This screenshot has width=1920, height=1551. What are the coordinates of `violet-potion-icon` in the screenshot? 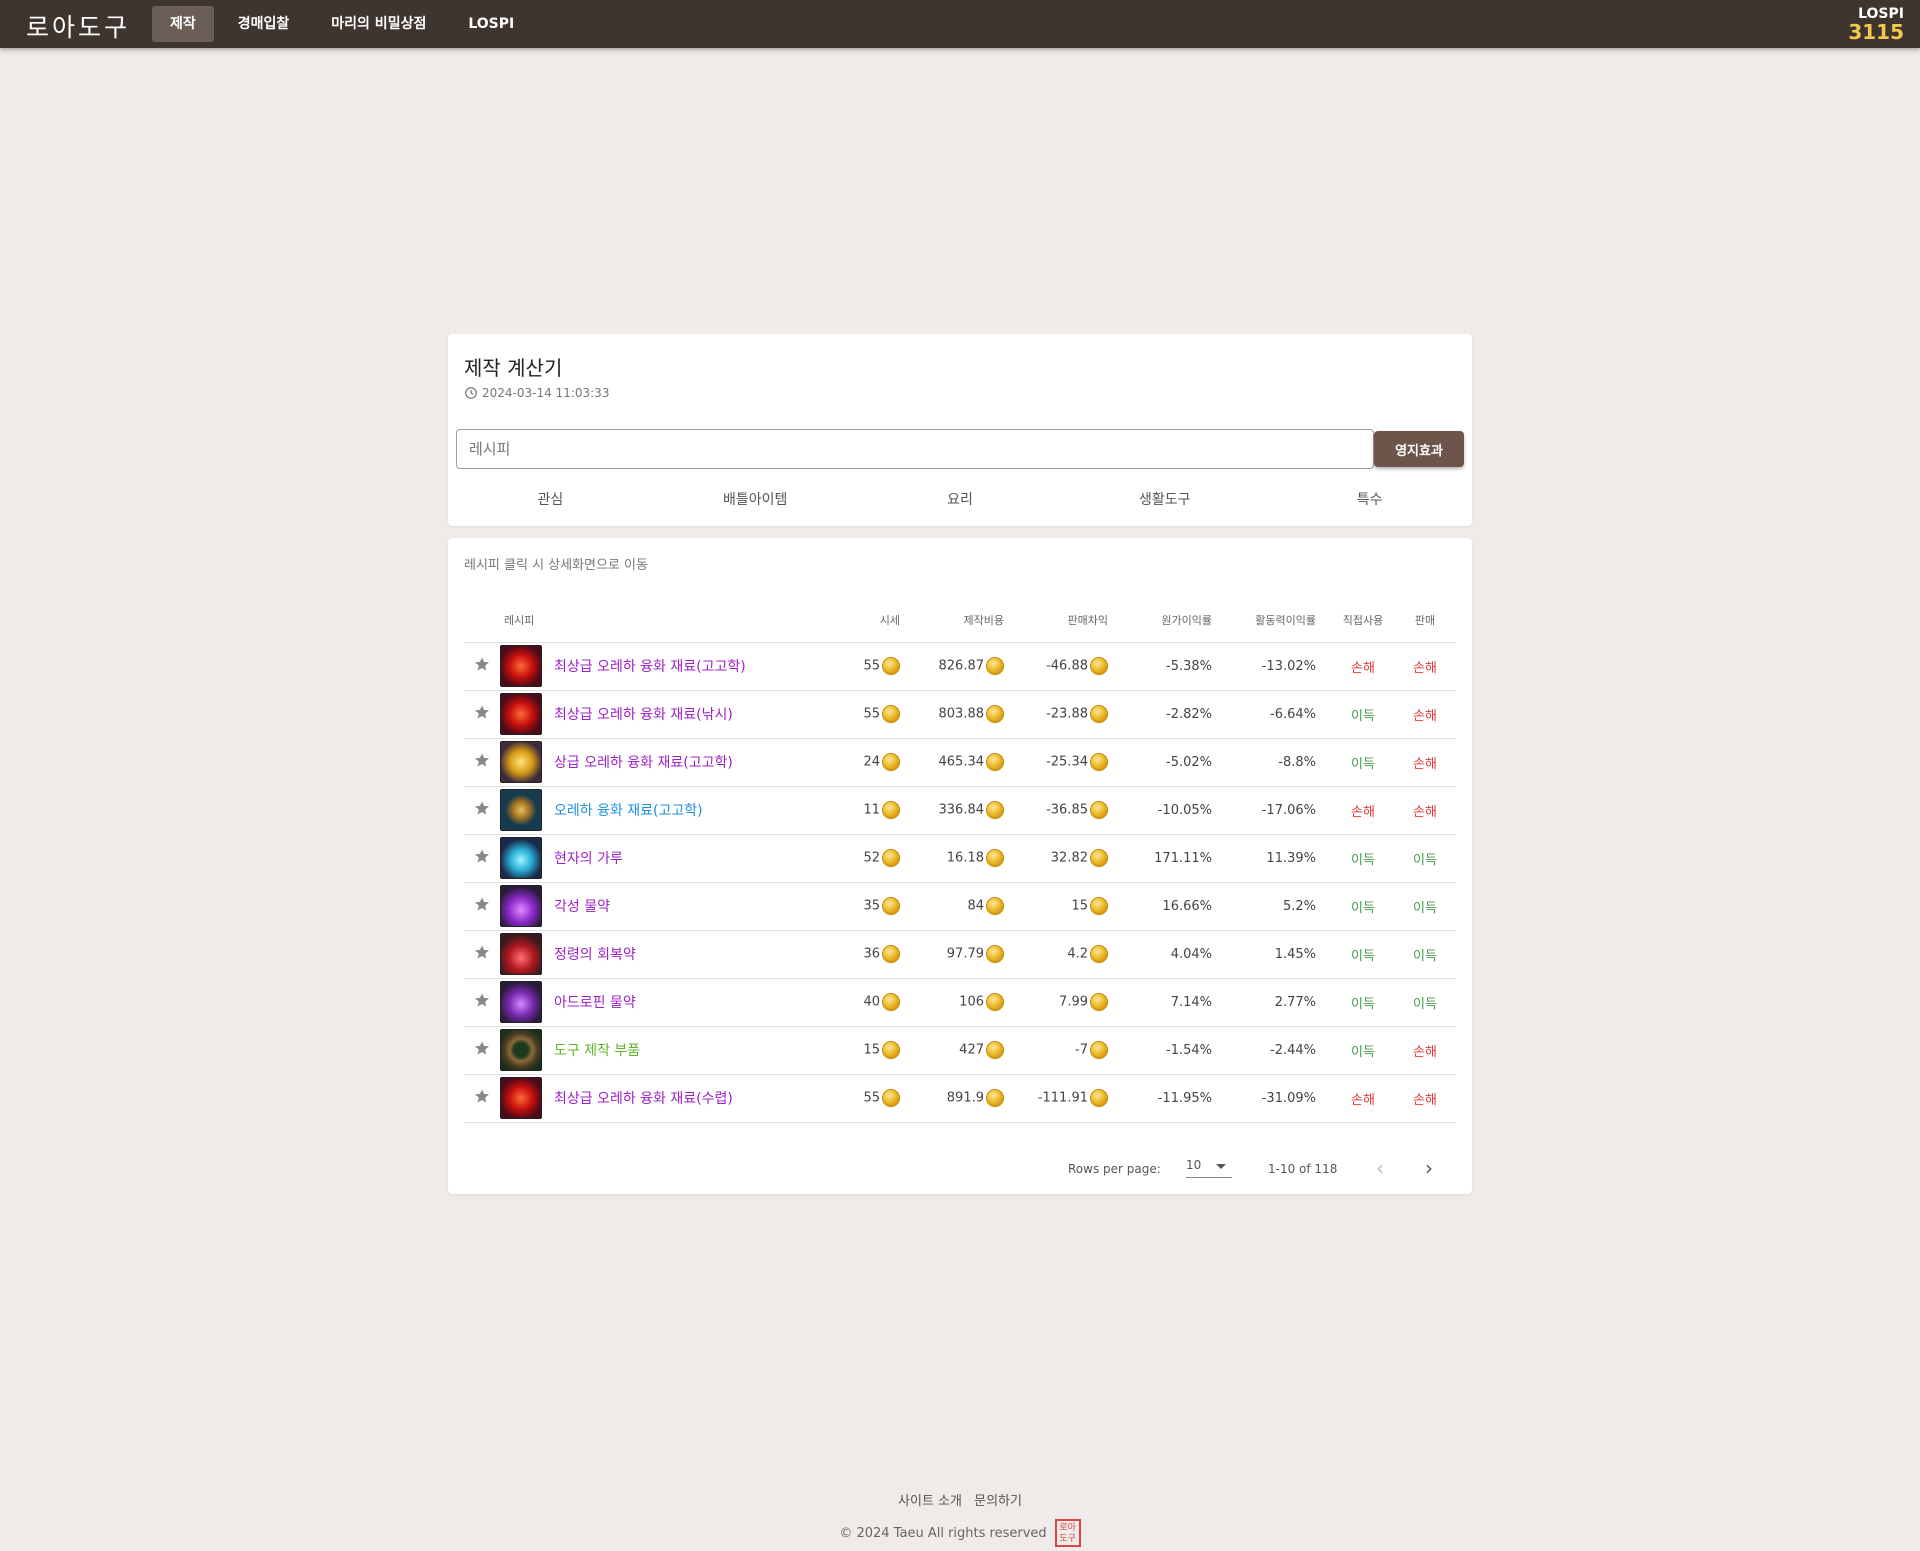 It's located at (521, 1002).